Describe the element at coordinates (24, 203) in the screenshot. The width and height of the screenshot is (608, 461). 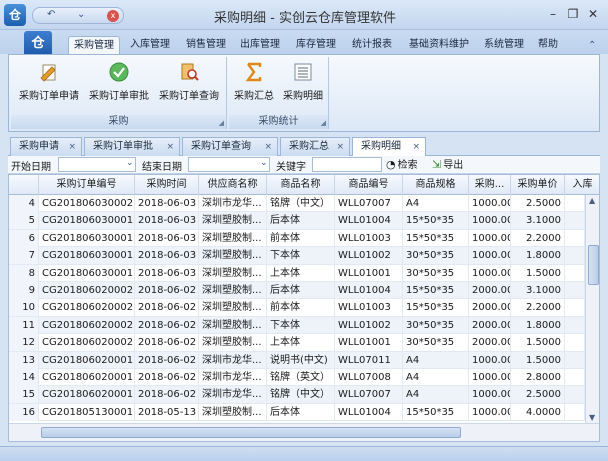
I see `row-index: 4` at that location.